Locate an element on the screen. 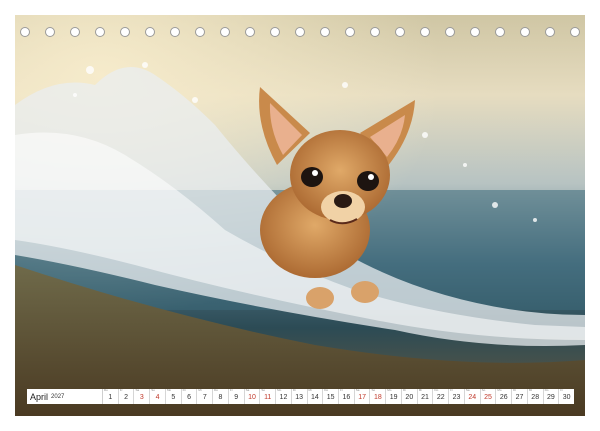 The height and width of the screenshot is (431, 600). day-cell: Do 22 is located at coordinates (441, 396).